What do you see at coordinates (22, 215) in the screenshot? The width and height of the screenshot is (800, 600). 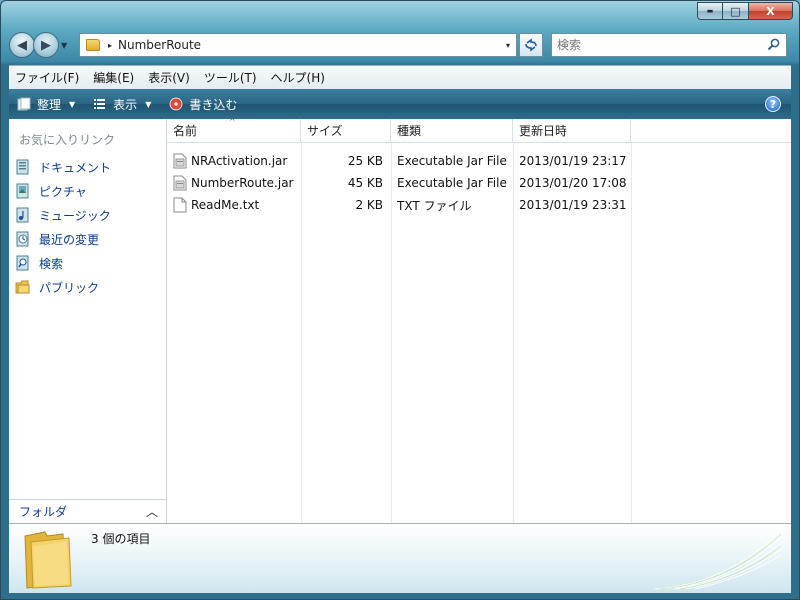 I see `music-icon` at bounding box center [22, 215].